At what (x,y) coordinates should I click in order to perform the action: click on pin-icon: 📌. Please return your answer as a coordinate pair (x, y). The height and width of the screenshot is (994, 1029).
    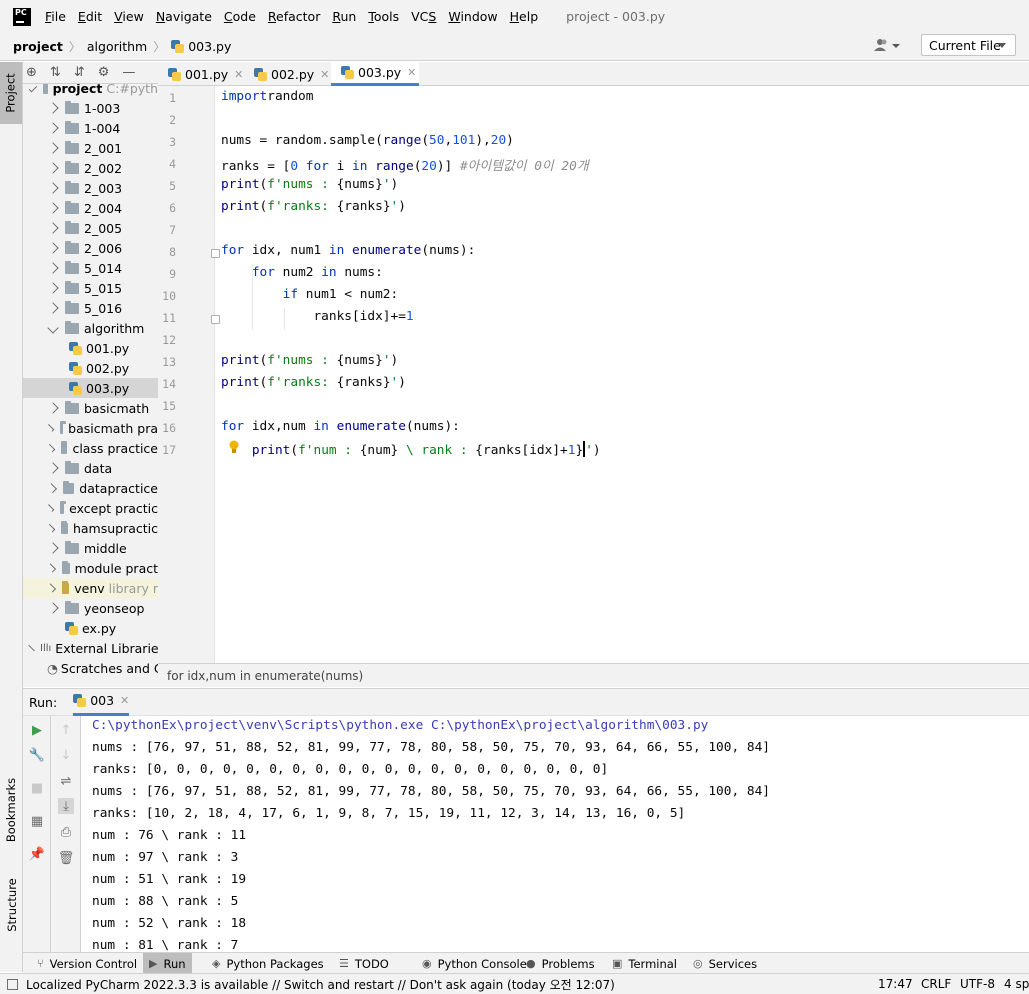
    Looking at the image, I should click on (37, 854).